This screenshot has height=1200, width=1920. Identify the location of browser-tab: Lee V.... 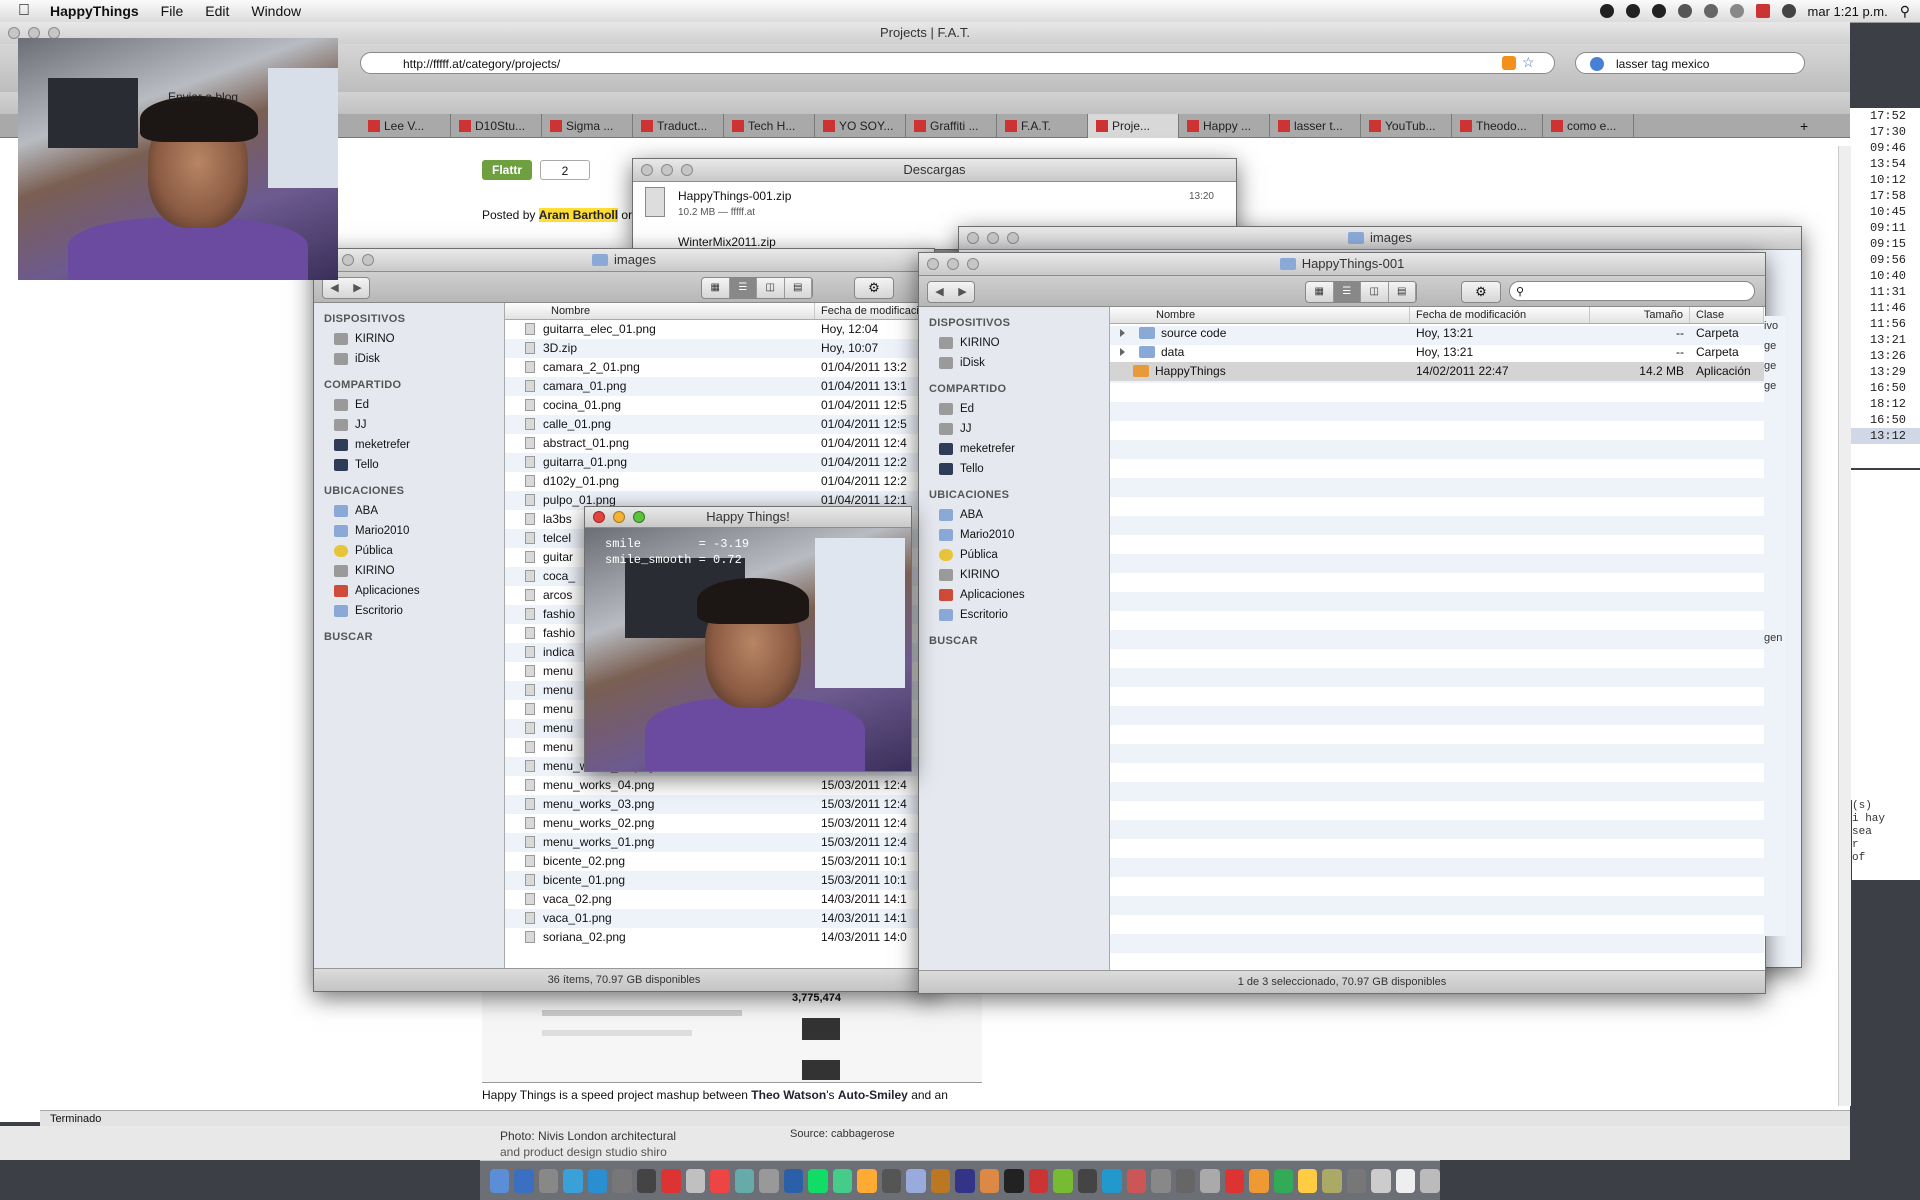
(405, 126).